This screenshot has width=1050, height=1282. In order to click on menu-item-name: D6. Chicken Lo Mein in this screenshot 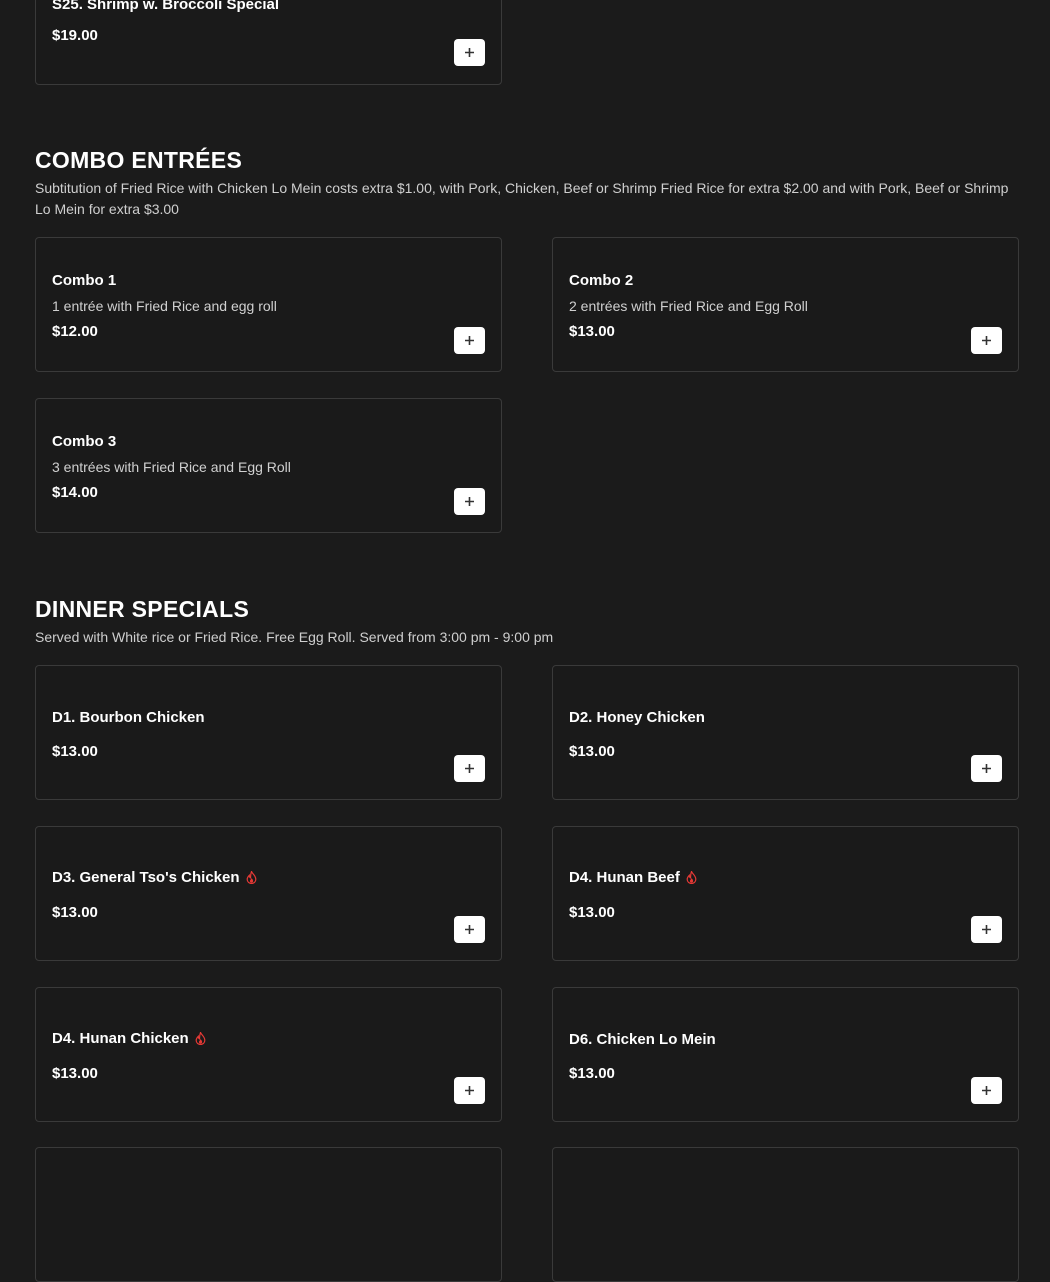, I will do `click(642, 1039)`.